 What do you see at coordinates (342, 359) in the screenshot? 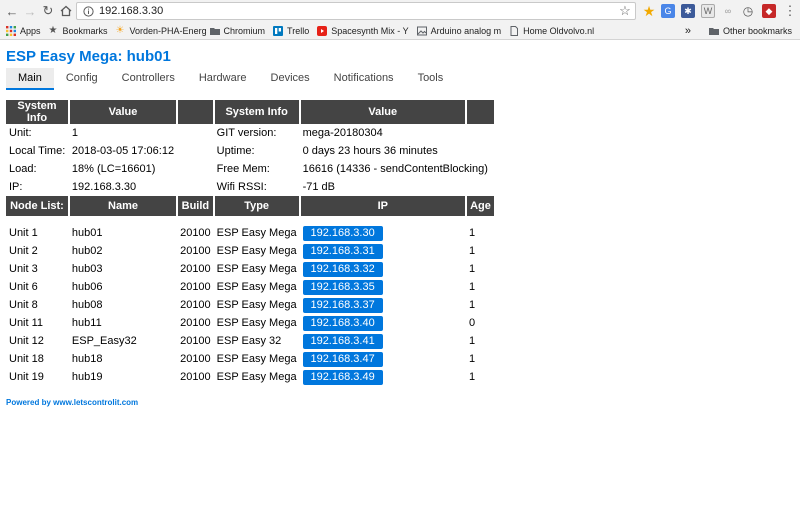
I see `node-ip-button: 192.168.3.47` at bounding box center [342, 359].